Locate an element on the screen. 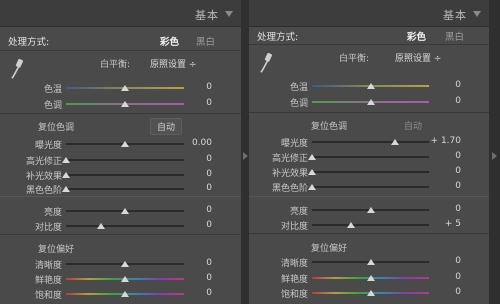  exposure-value: + 1.70 is located at coordinates (441, 141).